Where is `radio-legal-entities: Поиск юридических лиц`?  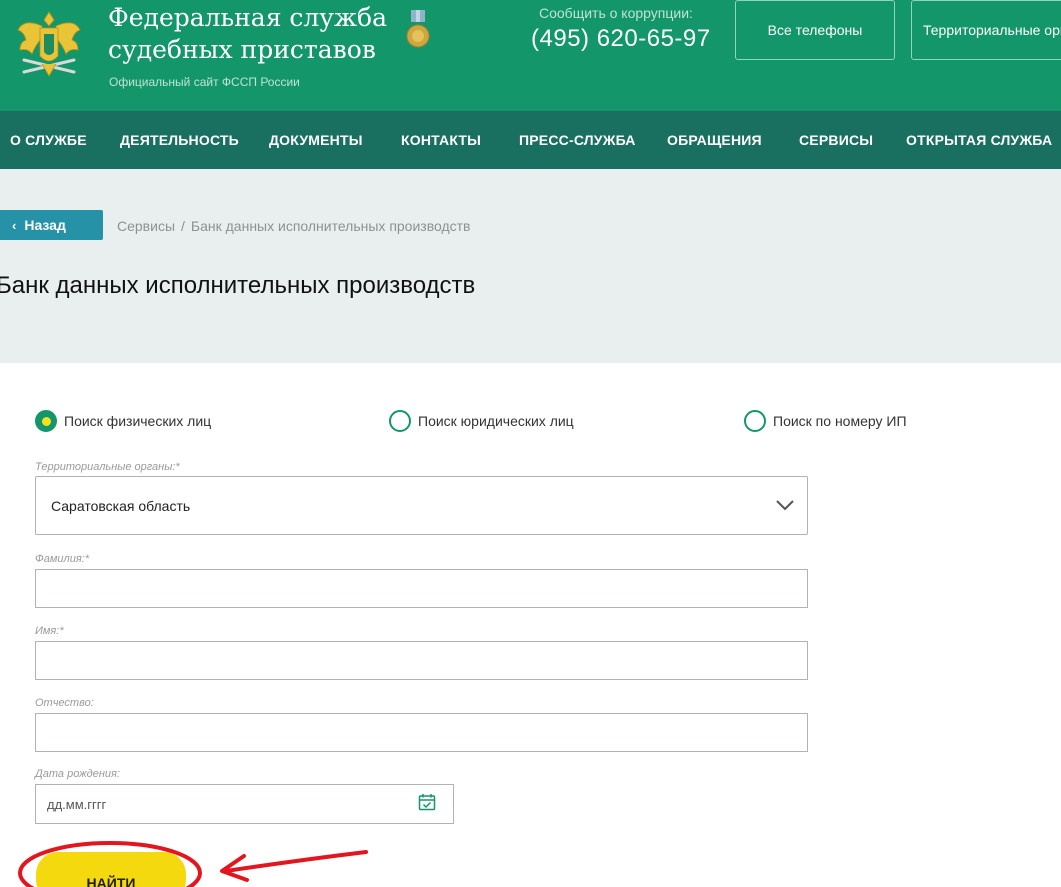 radio-legal-entities: Поиск юридических лиц is located at coordinates (481, 421).